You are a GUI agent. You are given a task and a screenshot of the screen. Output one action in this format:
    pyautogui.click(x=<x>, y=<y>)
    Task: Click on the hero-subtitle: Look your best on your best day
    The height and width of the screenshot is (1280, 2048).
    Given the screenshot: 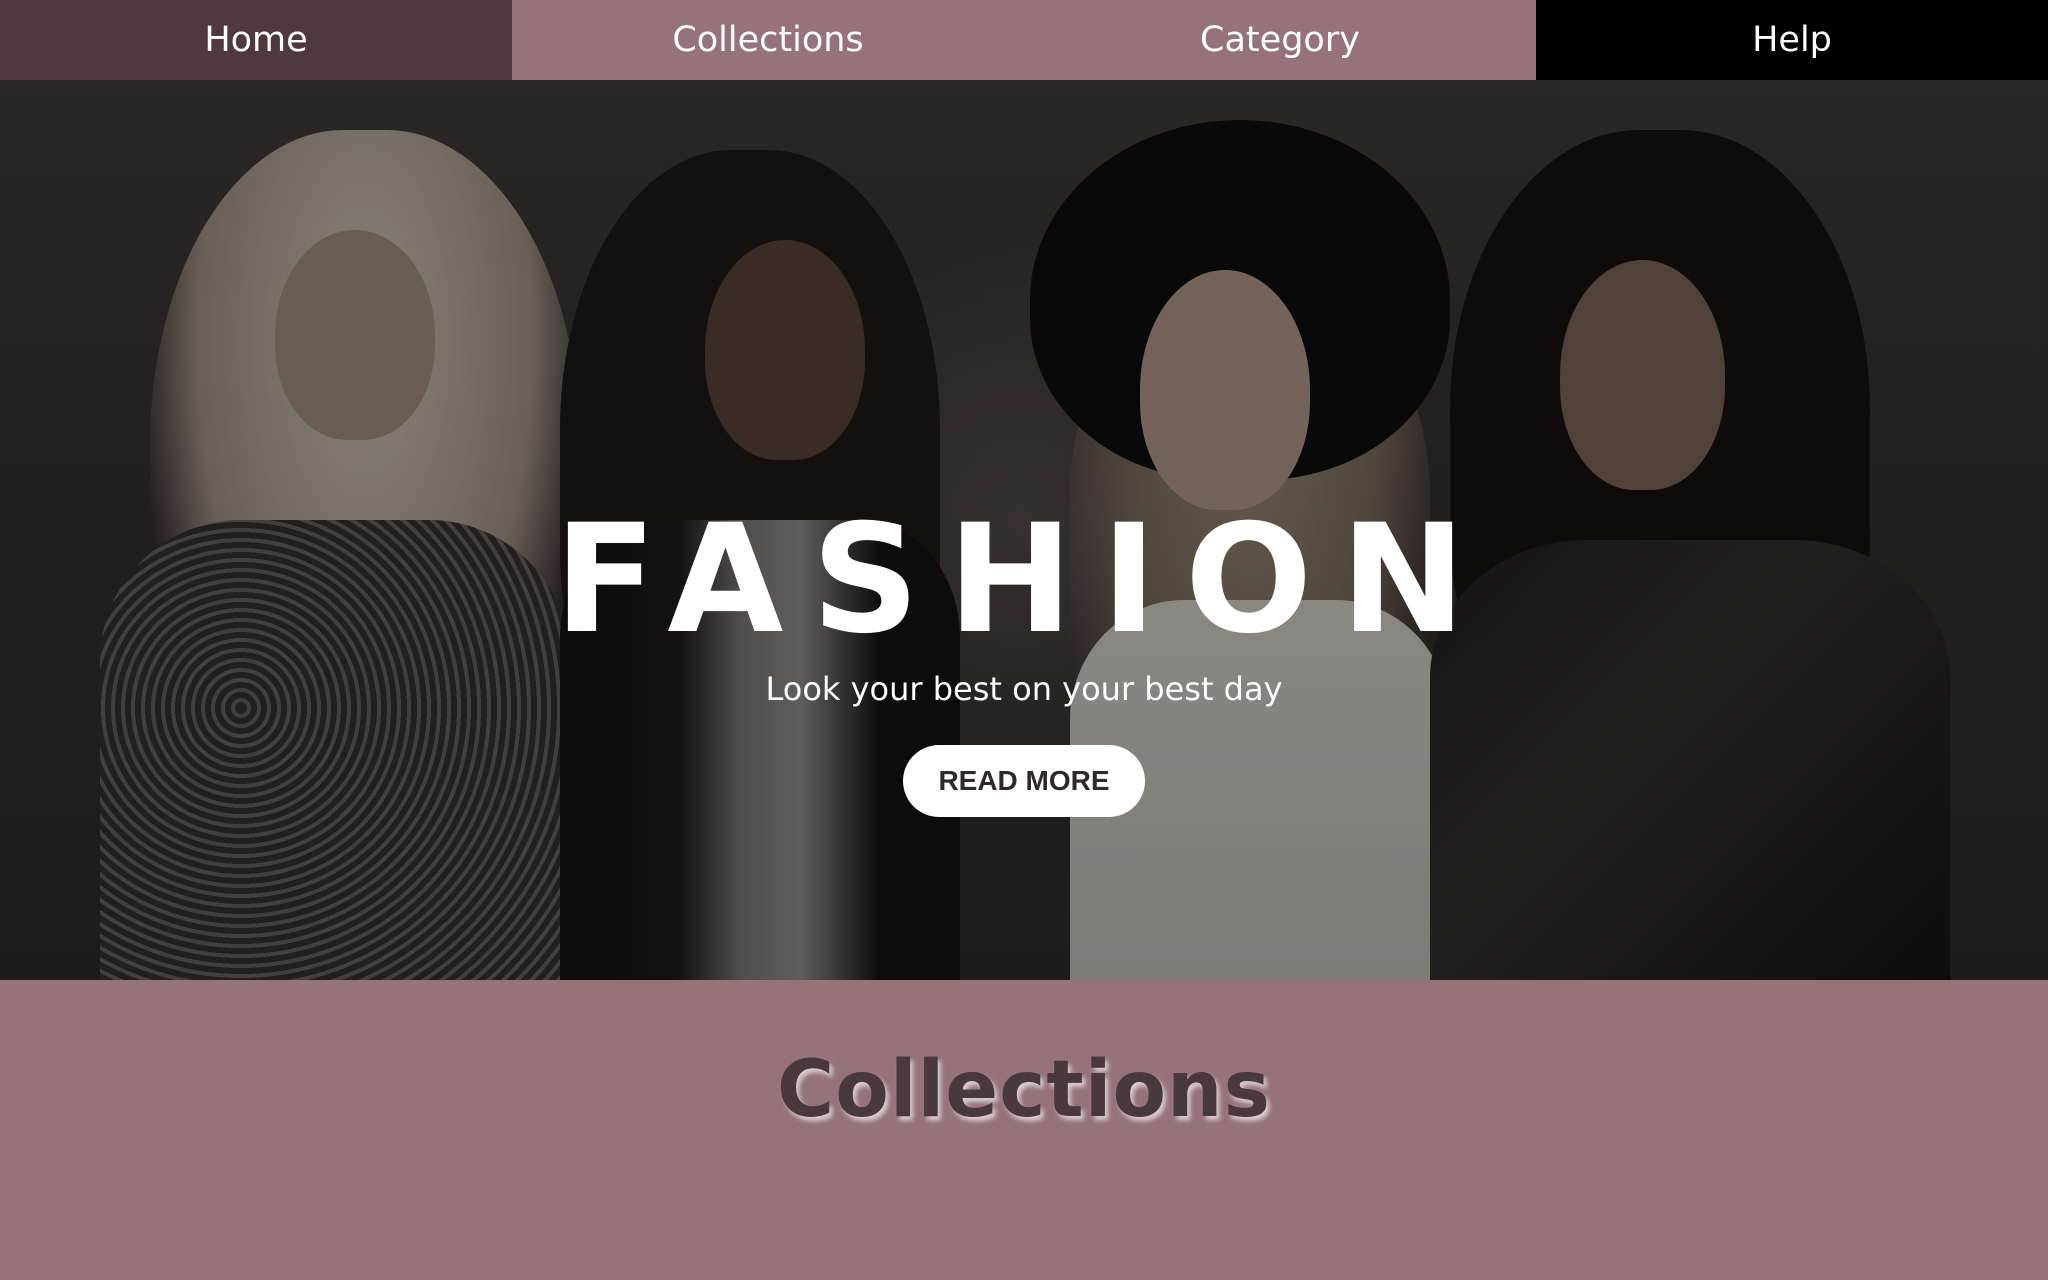 What is the action you would take?
    pyautogui.click(x=1024, y=689)
    